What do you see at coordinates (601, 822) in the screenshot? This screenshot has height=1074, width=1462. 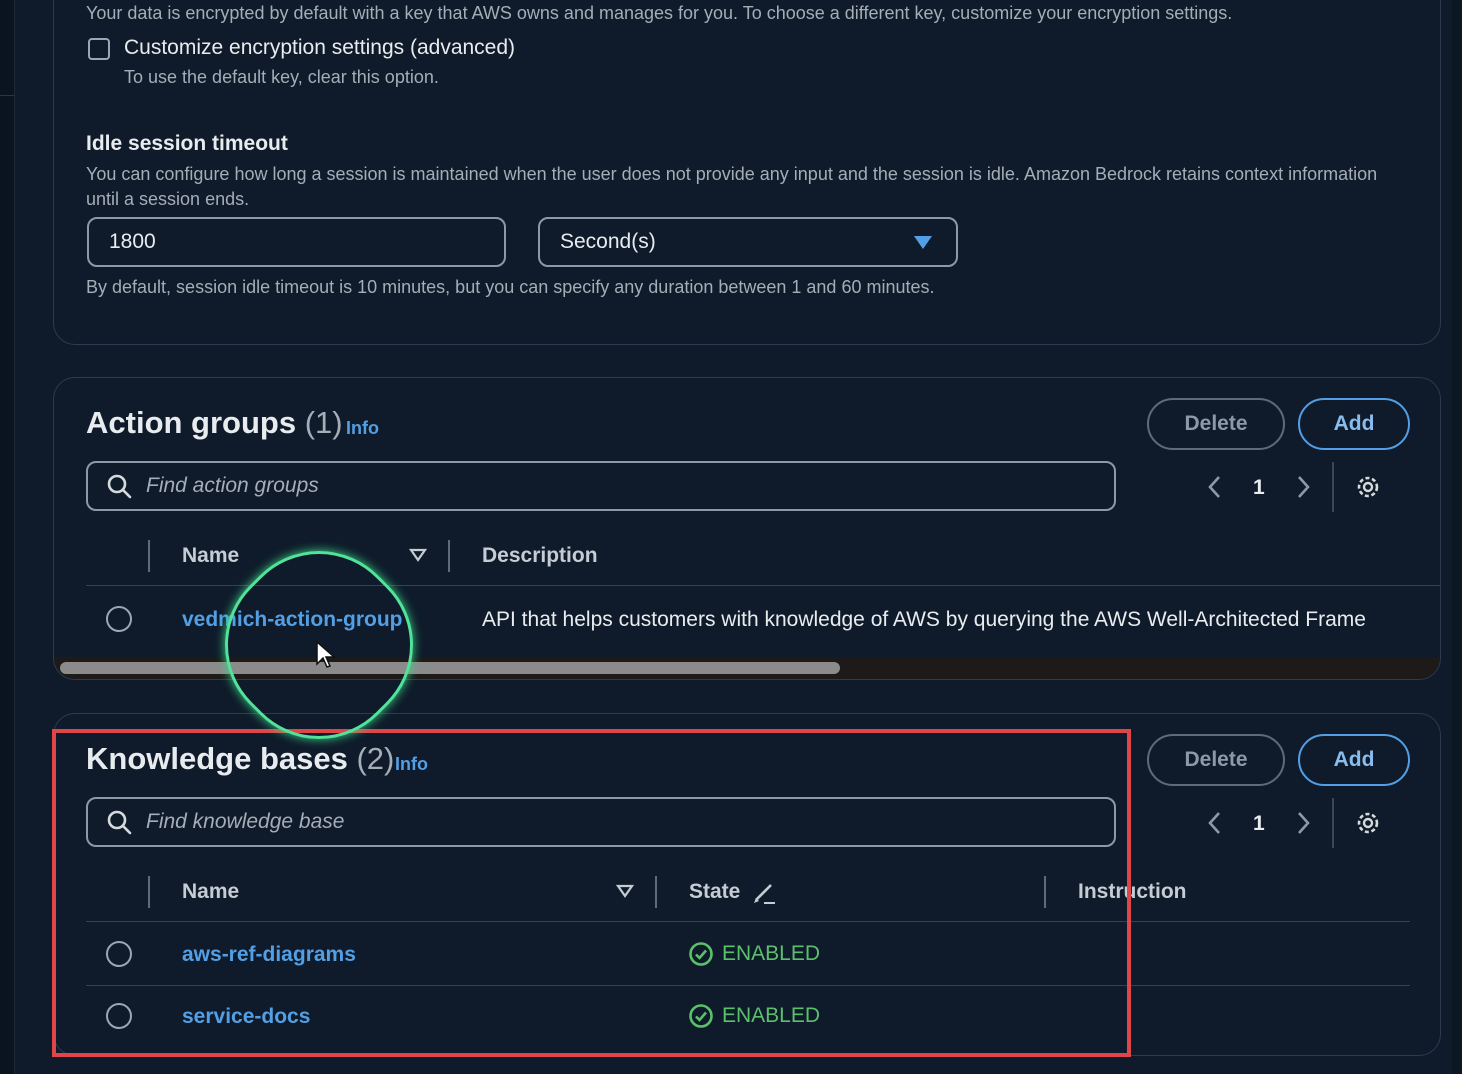 I see `knowledge-bases-search: Find knowledge base` at bounding box center [601, 822].